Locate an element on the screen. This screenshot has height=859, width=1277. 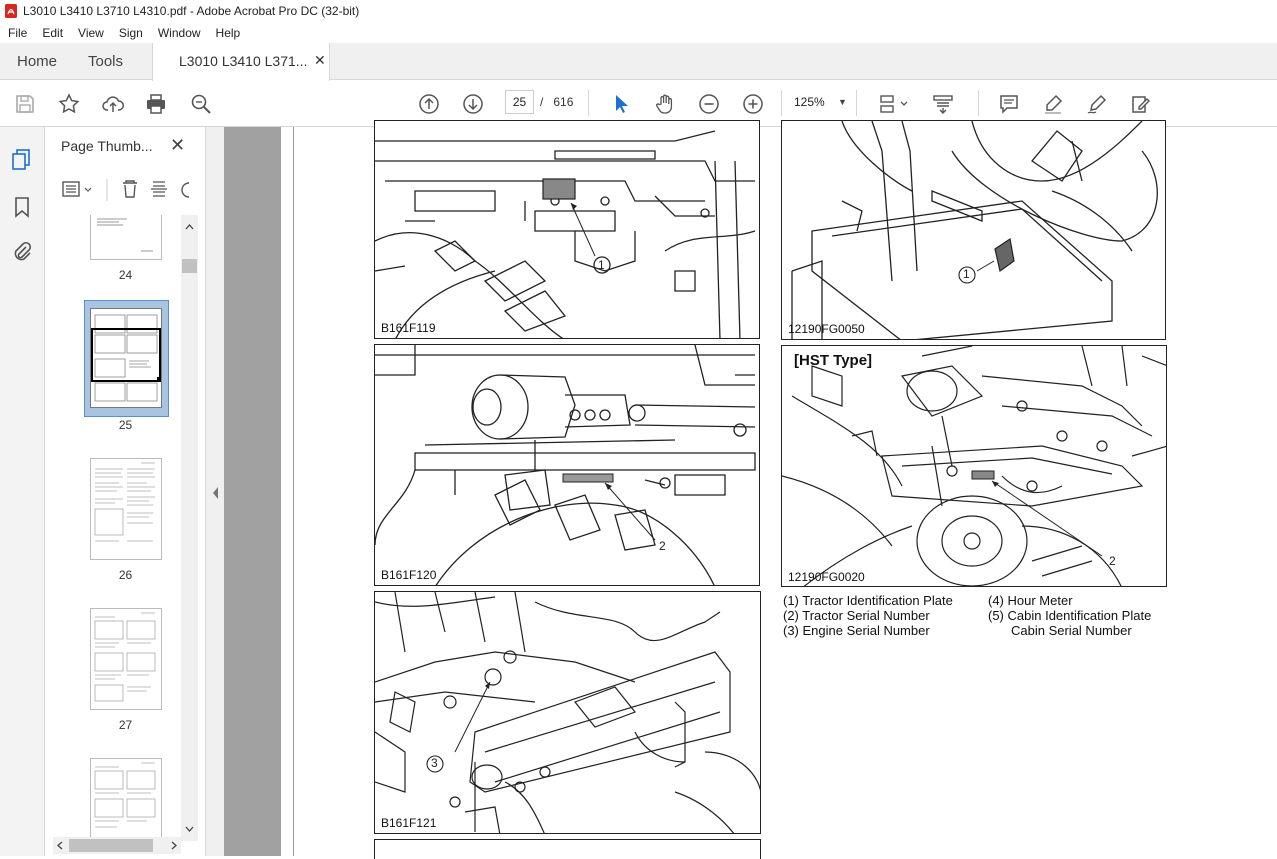
figure-b161f121: 3 B161F121 is located at coordinates (567, 712).